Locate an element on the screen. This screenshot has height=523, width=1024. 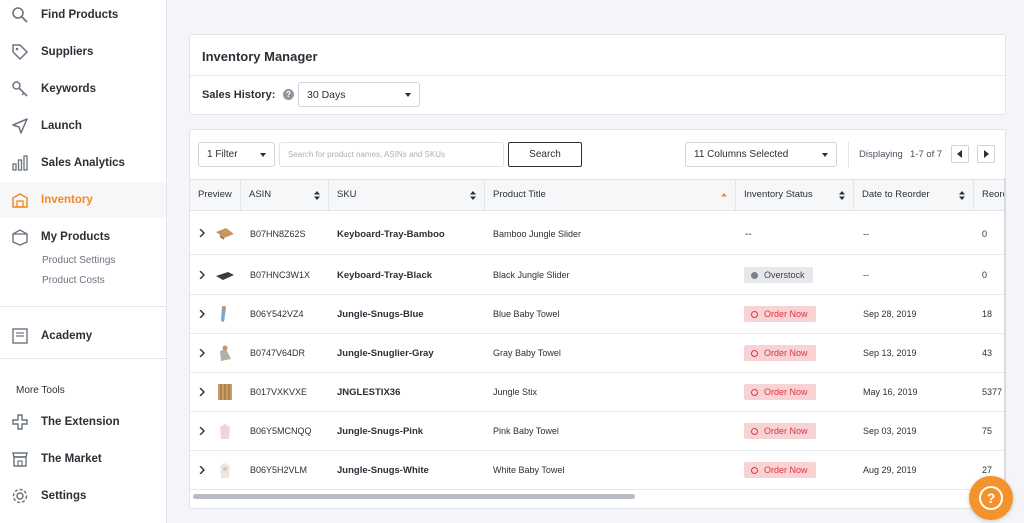
more-tools-heading: More Tools is located at coordinates (40, 390).